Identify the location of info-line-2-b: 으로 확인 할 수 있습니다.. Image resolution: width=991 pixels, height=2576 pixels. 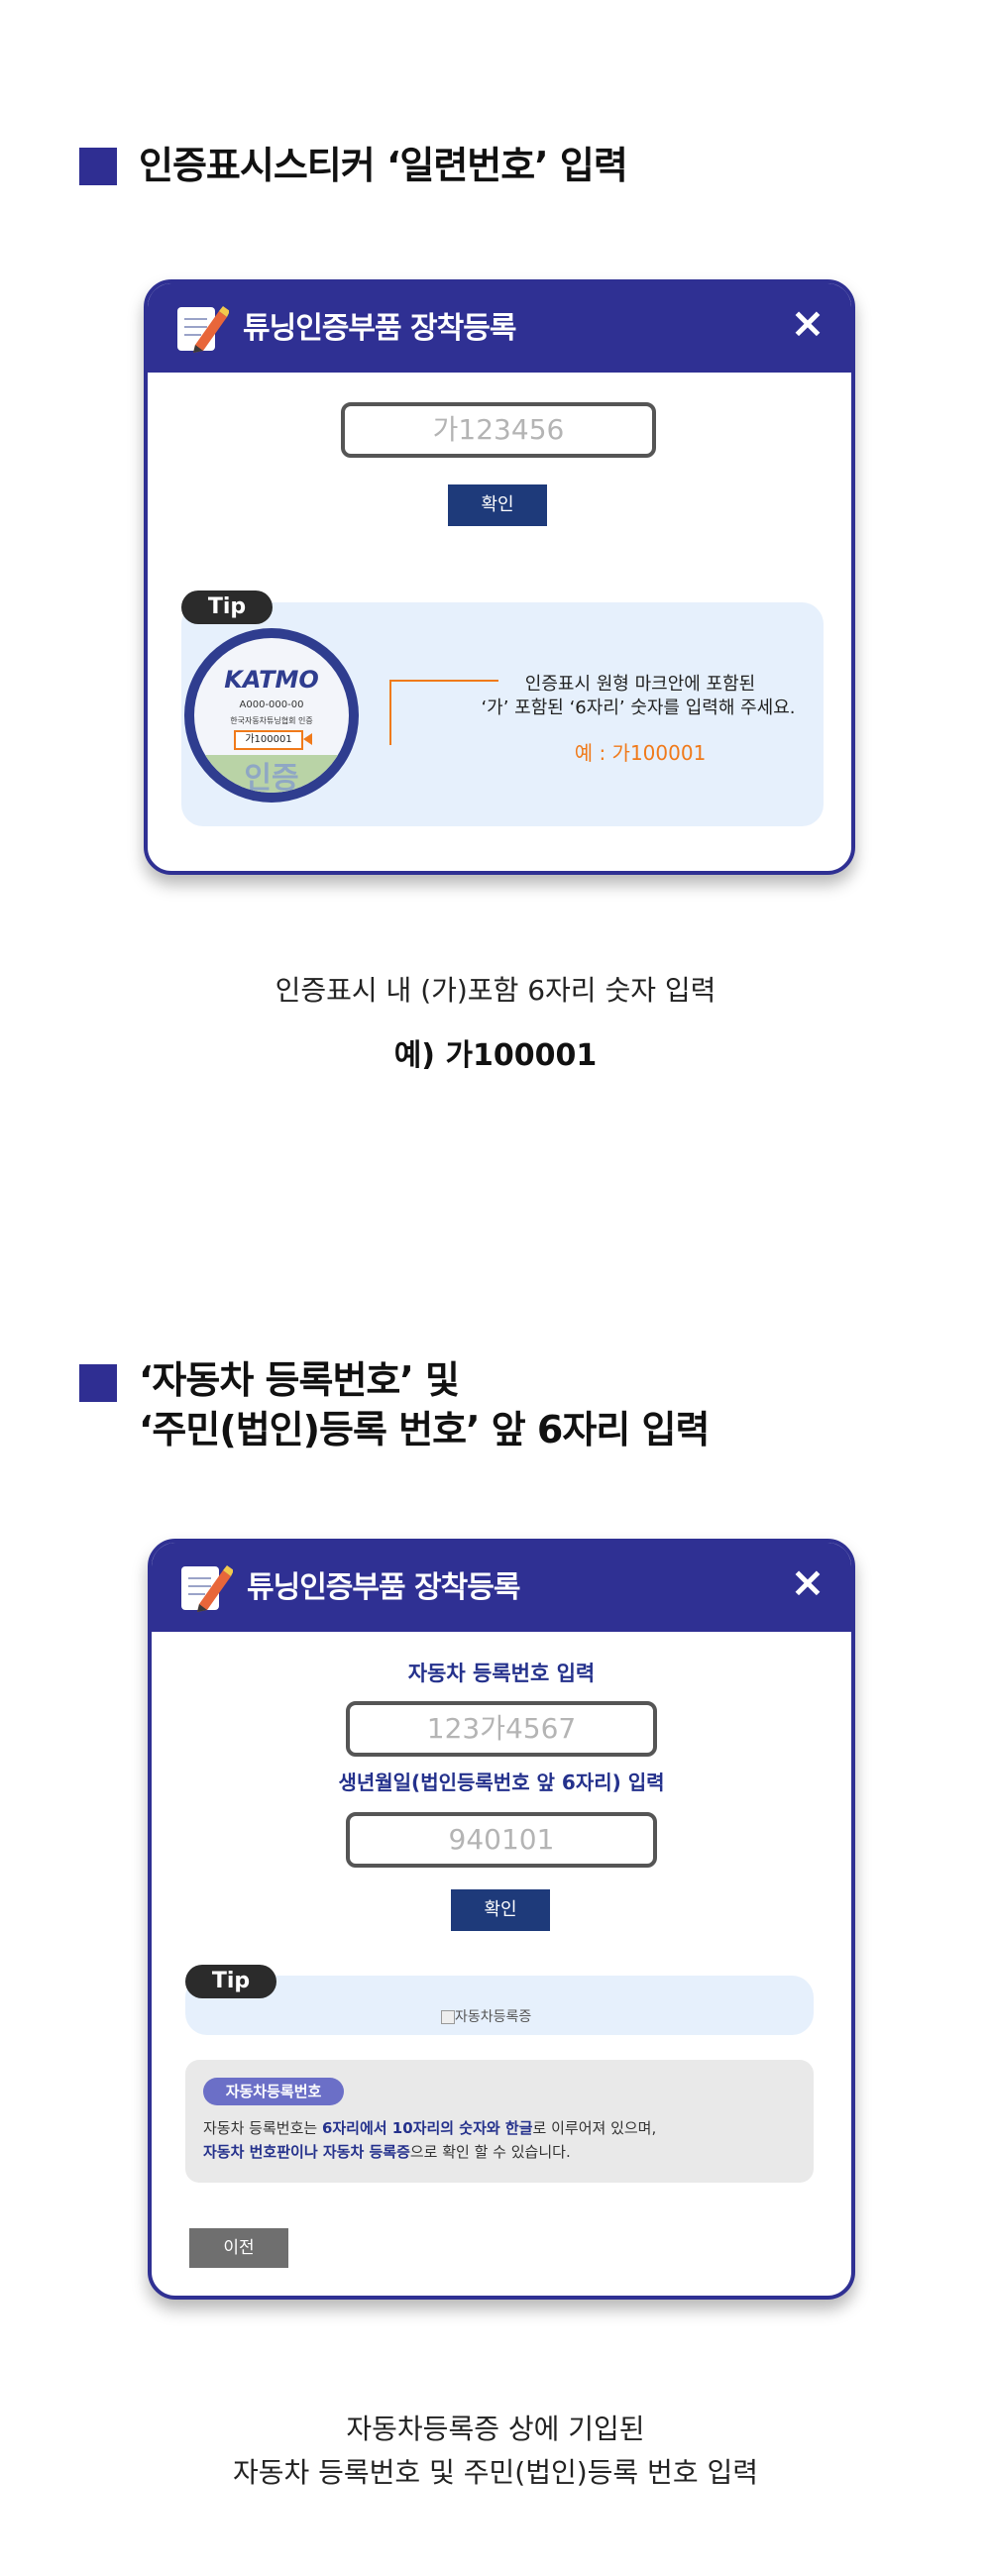
(490, 2152).